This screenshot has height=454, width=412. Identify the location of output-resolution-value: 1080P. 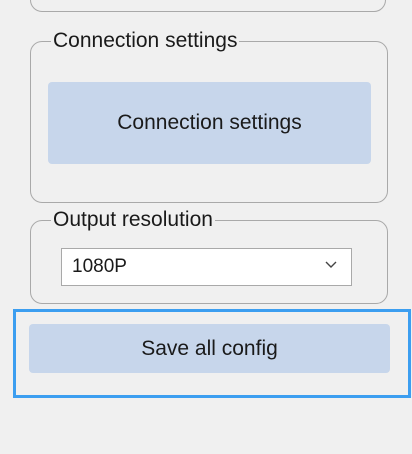
(99, 266).